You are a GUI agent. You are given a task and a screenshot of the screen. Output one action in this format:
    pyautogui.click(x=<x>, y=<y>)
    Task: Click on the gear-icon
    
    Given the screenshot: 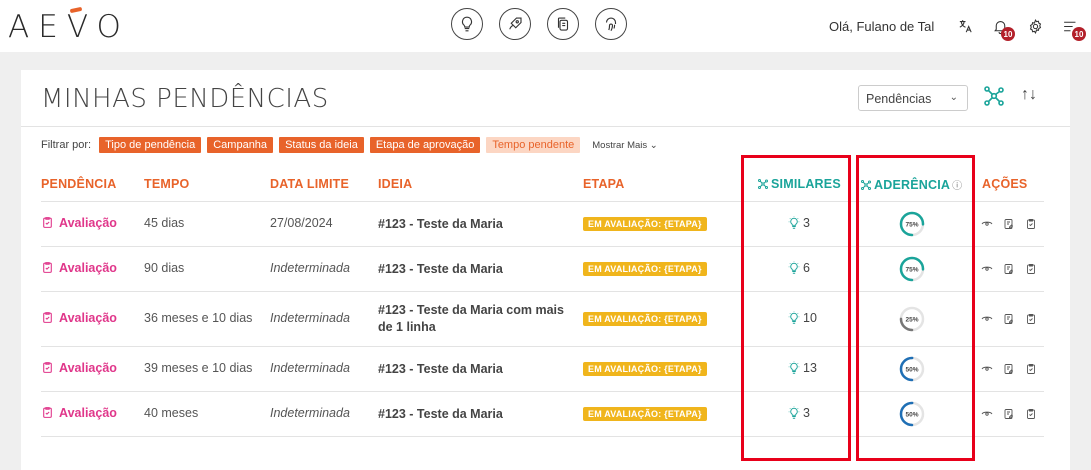 What is the action you would take?
    pyautogui.click(x=1035, y=26)
    